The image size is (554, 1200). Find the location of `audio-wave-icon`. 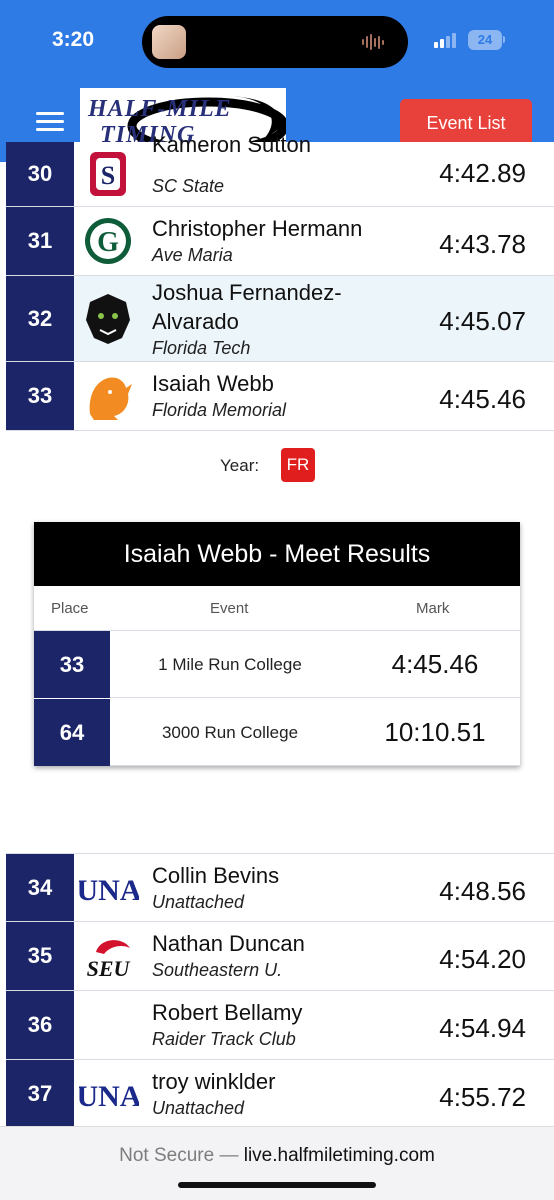

audio-wave-icon is located at coordinates (374, 42).